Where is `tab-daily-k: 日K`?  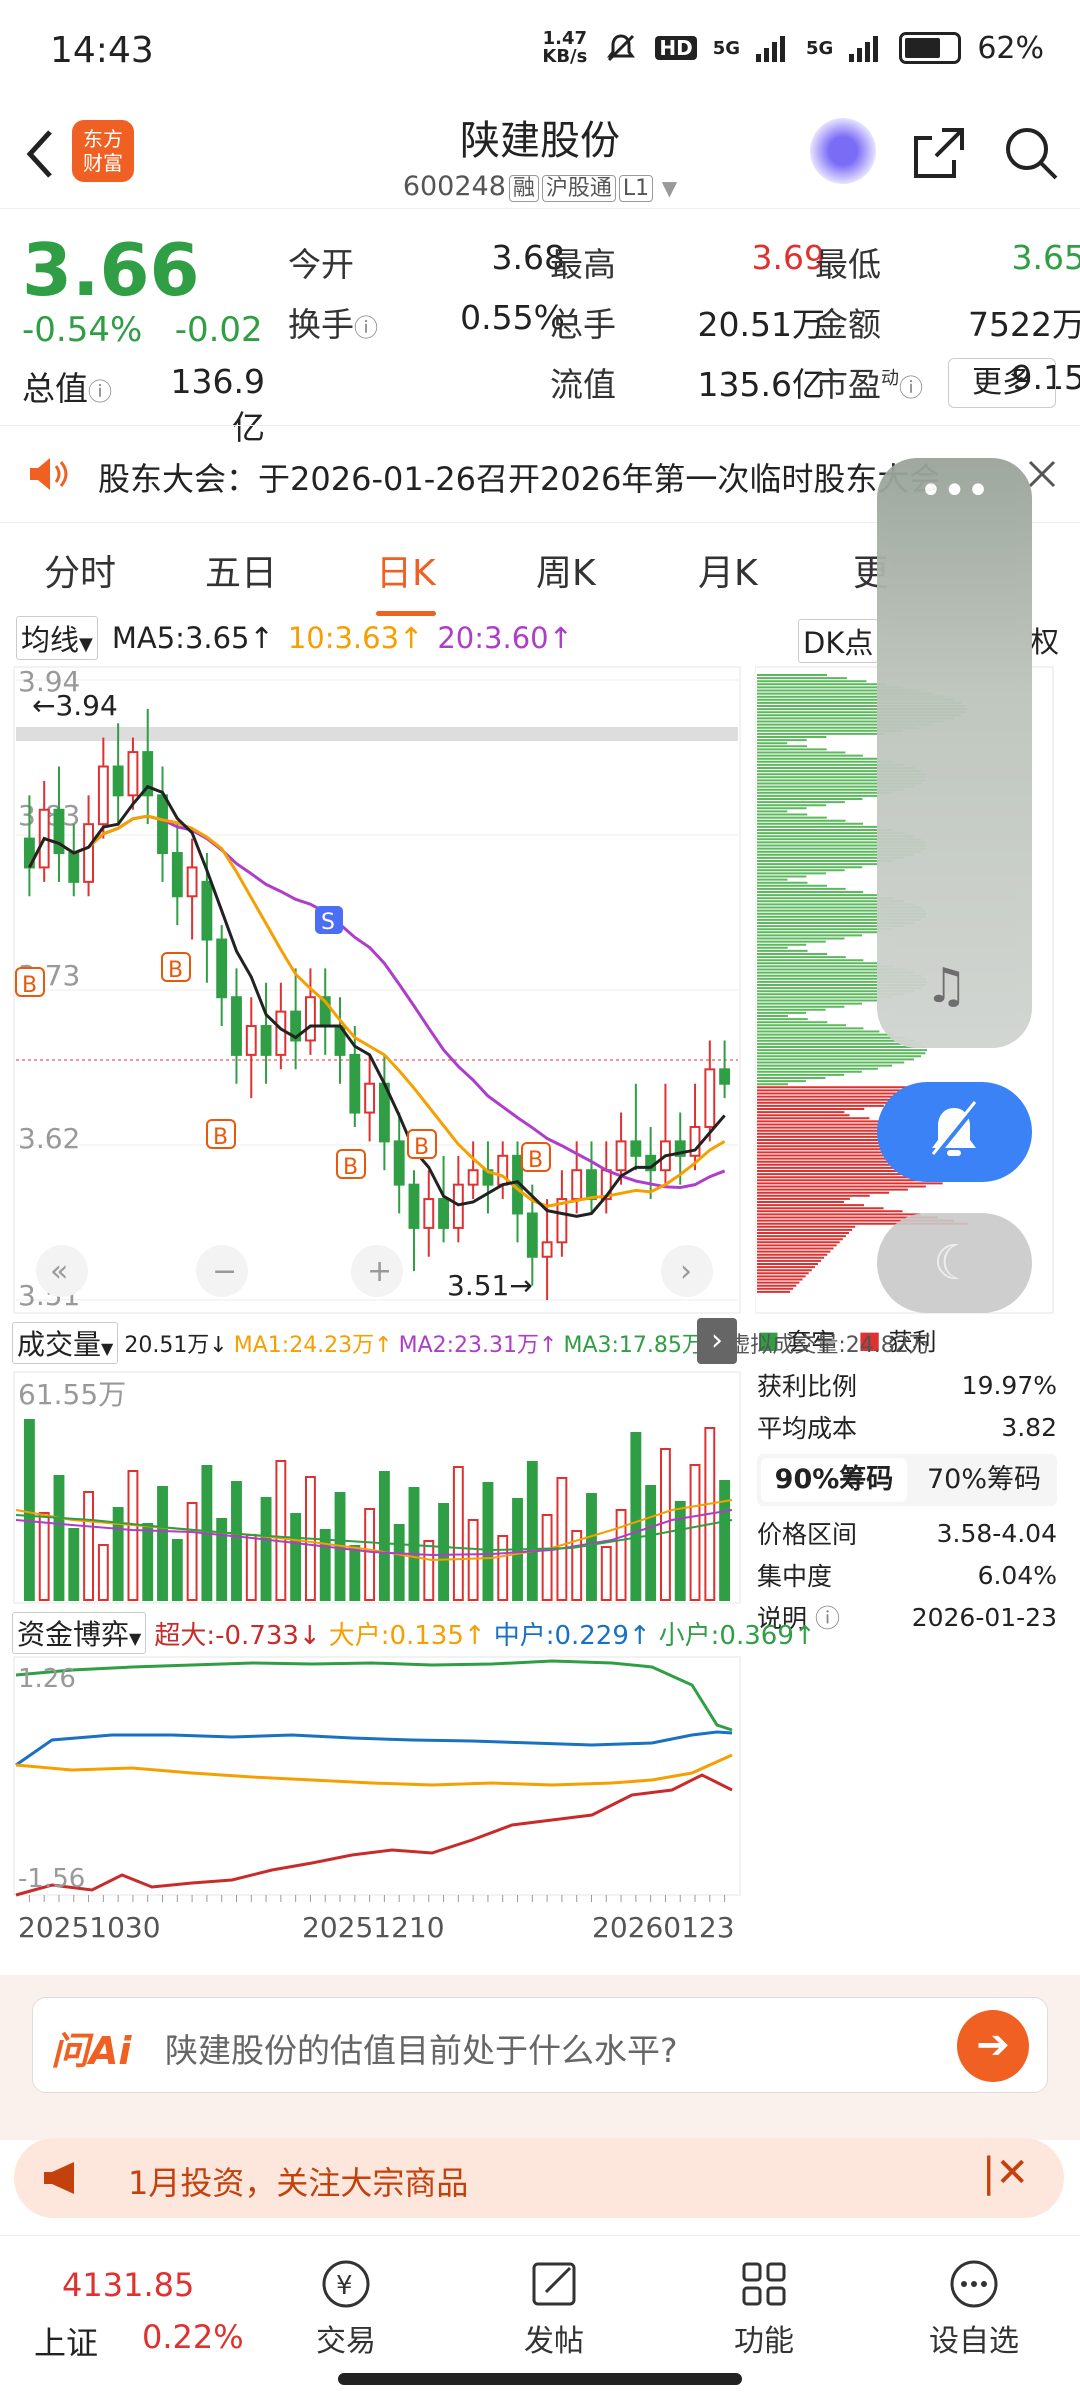 tab-daily-k: 日K is located at coordinates (406, 580).